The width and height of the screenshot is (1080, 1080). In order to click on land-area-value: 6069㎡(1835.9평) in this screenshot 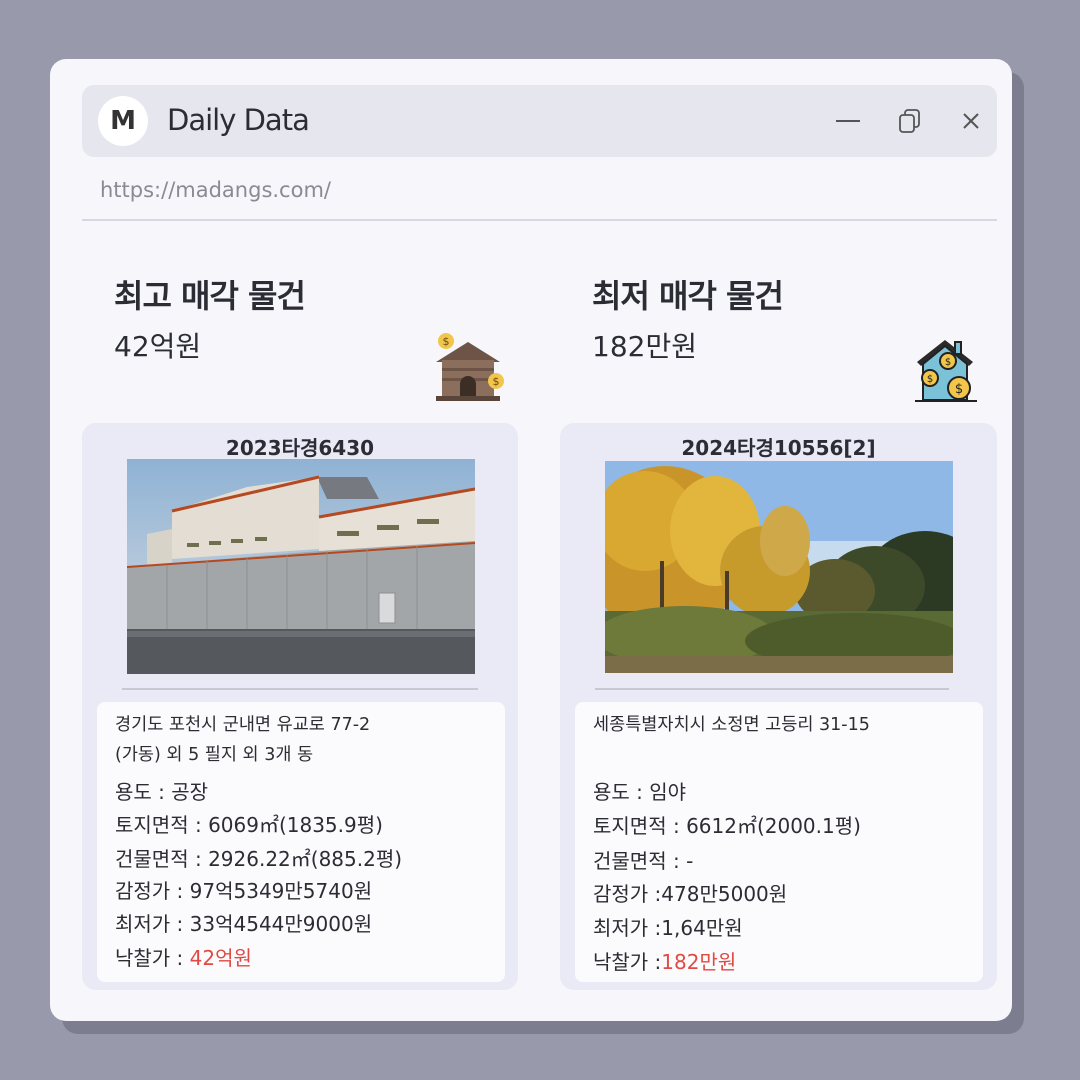, I will do `click(295, 825)`.